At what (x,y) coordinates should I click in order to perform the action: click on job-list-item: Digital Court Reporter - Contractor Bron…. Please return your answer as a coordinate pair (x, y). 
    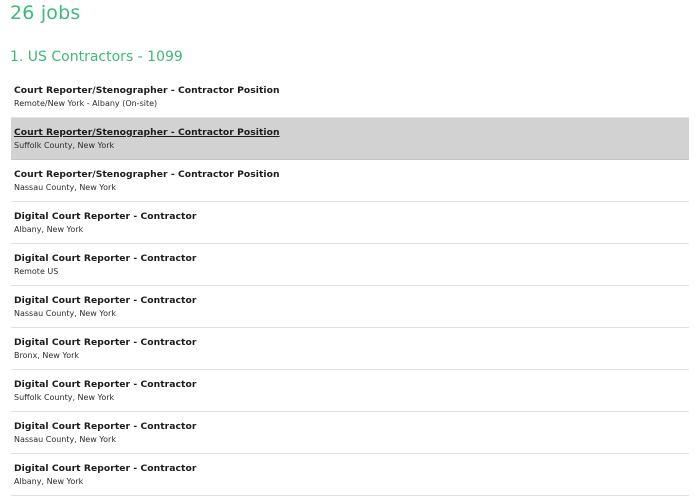
    Looking at the image, I should click on (350, 349).